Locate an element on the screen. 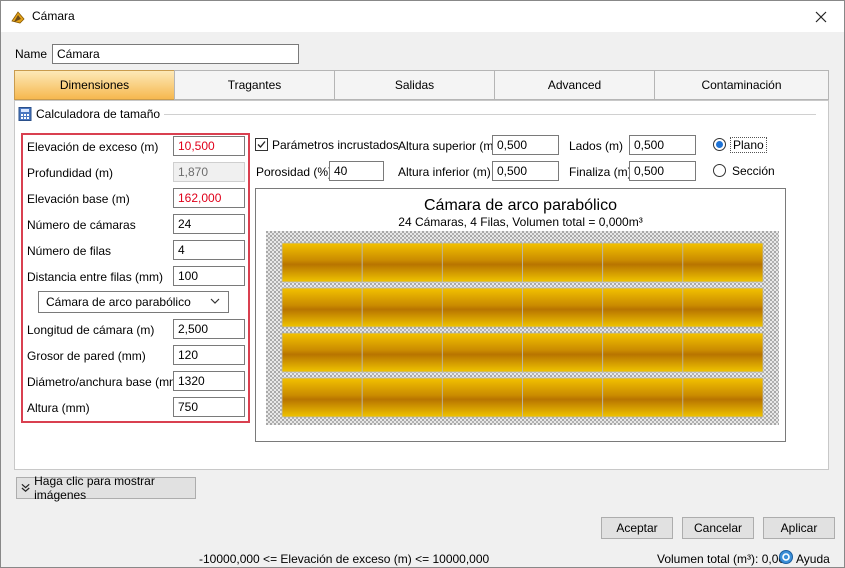  incrustados-label: Parámetros incrustados is located at coordinates (335, 145).